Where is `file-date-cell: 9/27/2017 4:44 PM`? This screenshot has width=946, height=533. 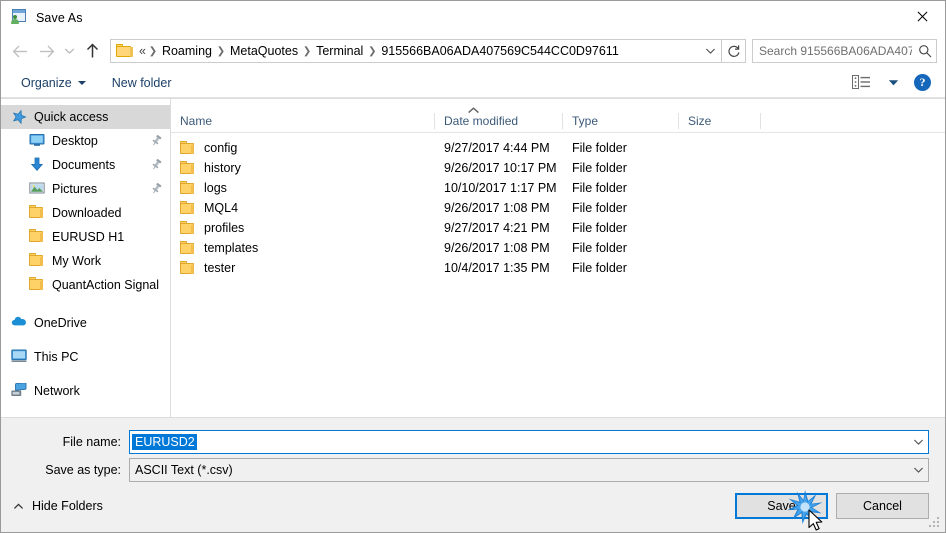
file-date-cell: 9/27/2017 4:44 PM is located at coordinates (497, 148).